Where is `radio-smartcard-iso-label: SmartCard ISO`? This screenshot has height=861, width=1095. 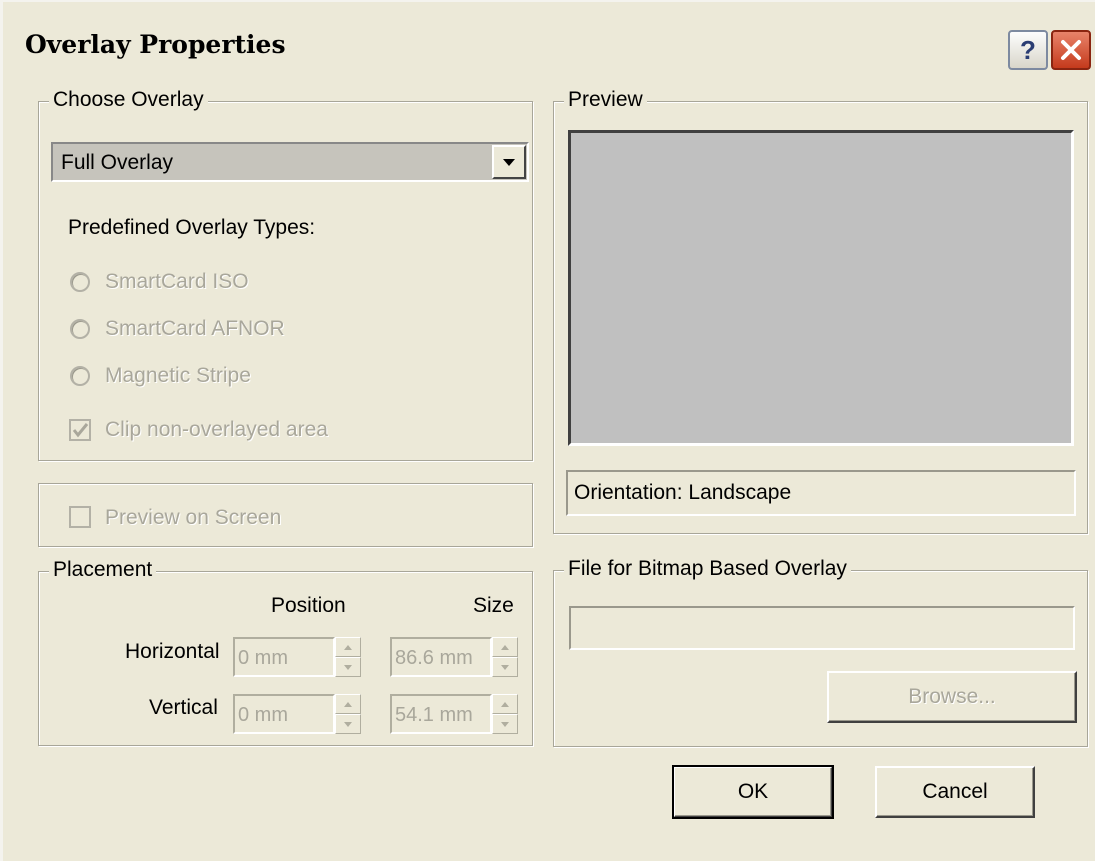 radio-smartcard-iso-label: SmartCard ISO is located at coordinates (177, 281).